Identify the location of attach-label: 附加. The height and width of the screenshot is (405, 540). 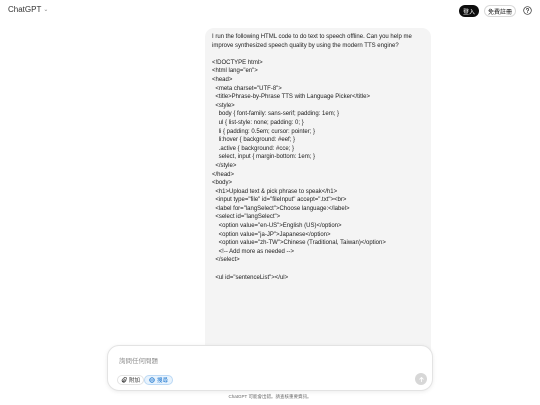
(135, 381).